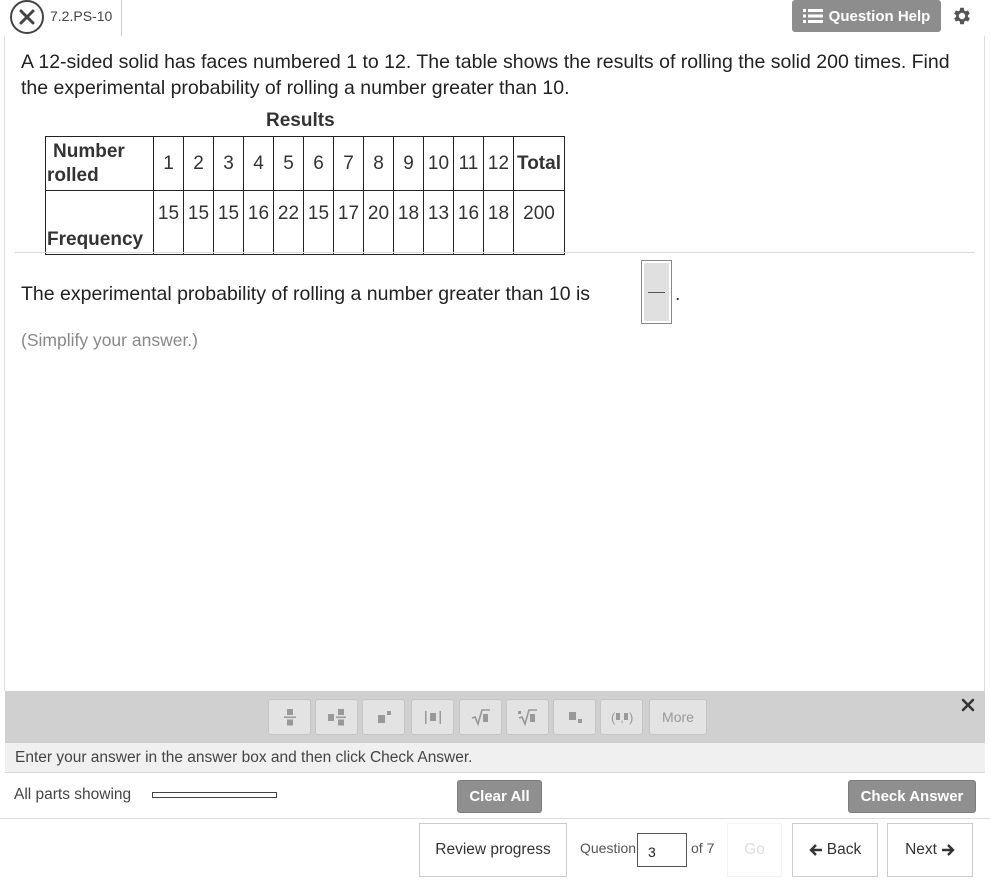 The width and height of the screenshot is (990, 881). I want to click on next-label: Next, so click(921, 849).